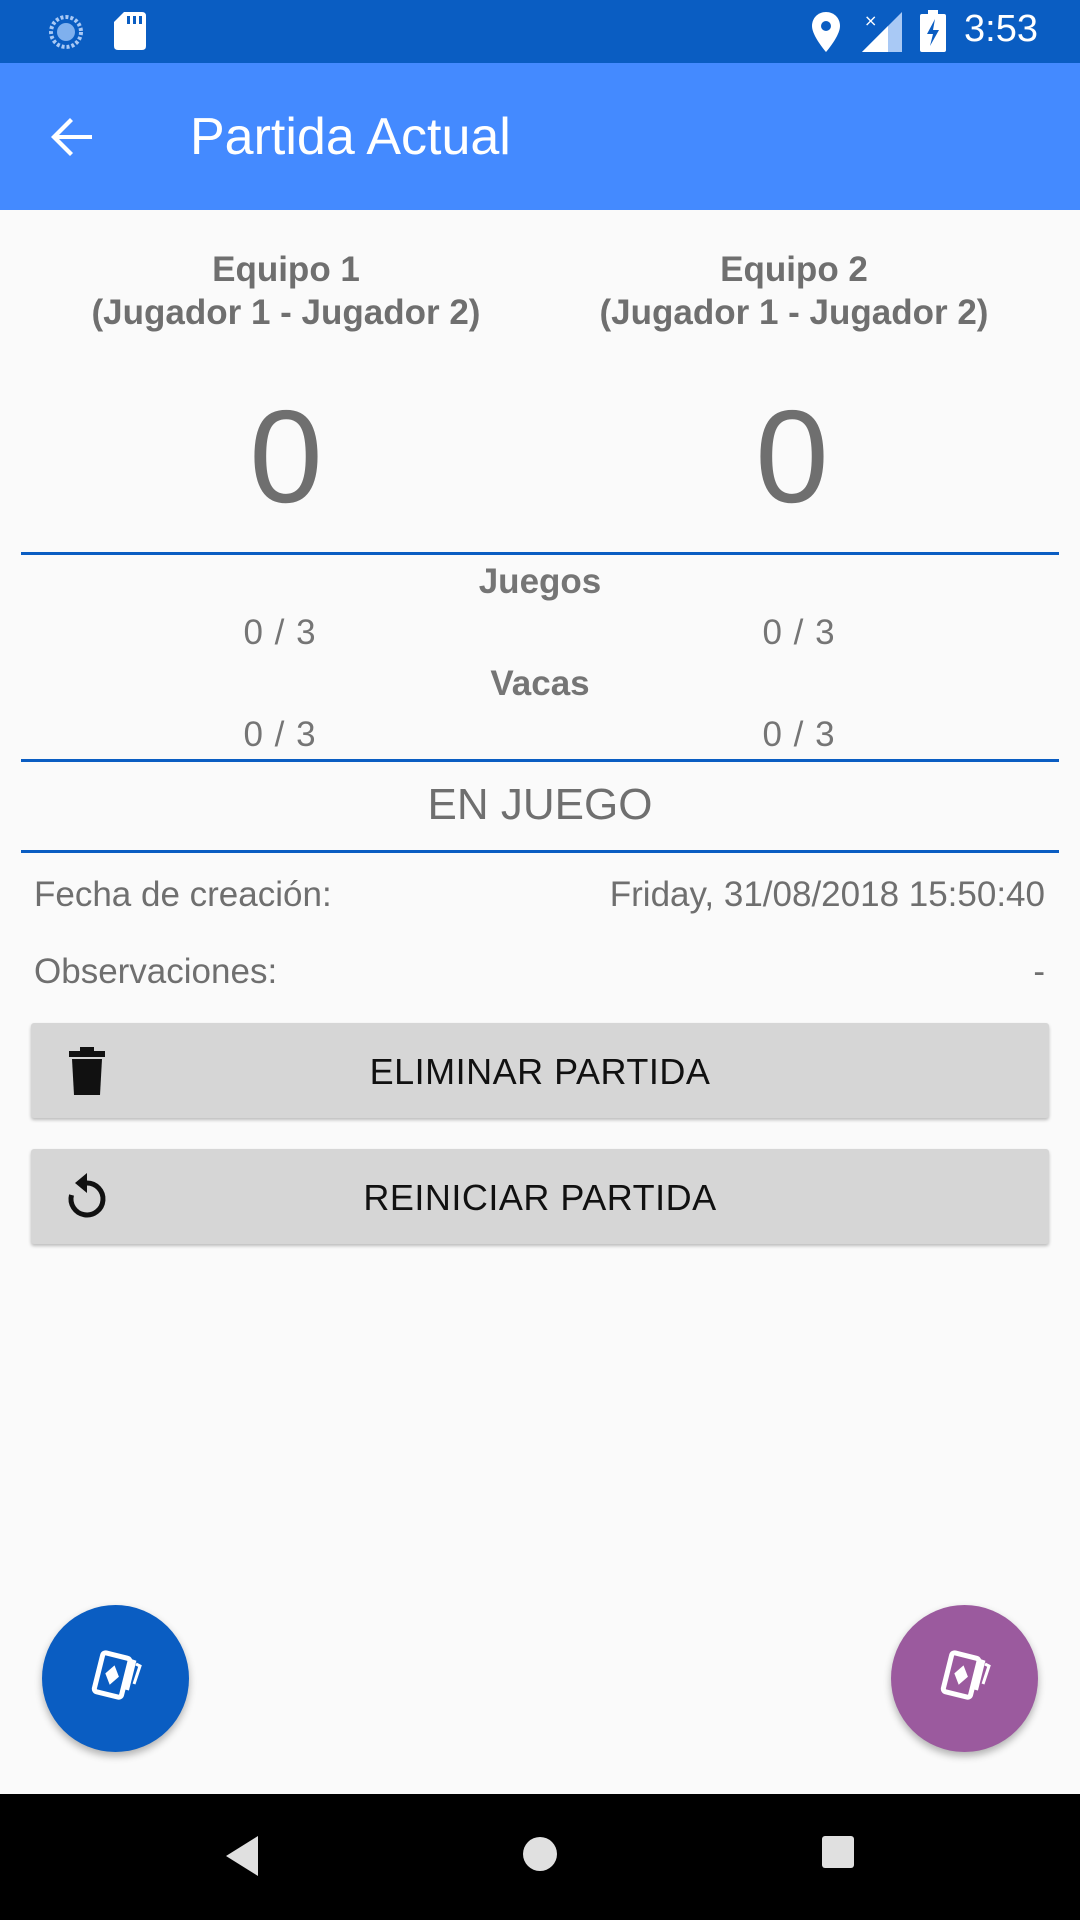 The width and height of the screenshot is (1080, 1920). What do you see at coordinates (286, 312) in the screenshot?
I see `team-1-players: (Jugador 1 - Jugador 2)` at bounding box center [286, 312].